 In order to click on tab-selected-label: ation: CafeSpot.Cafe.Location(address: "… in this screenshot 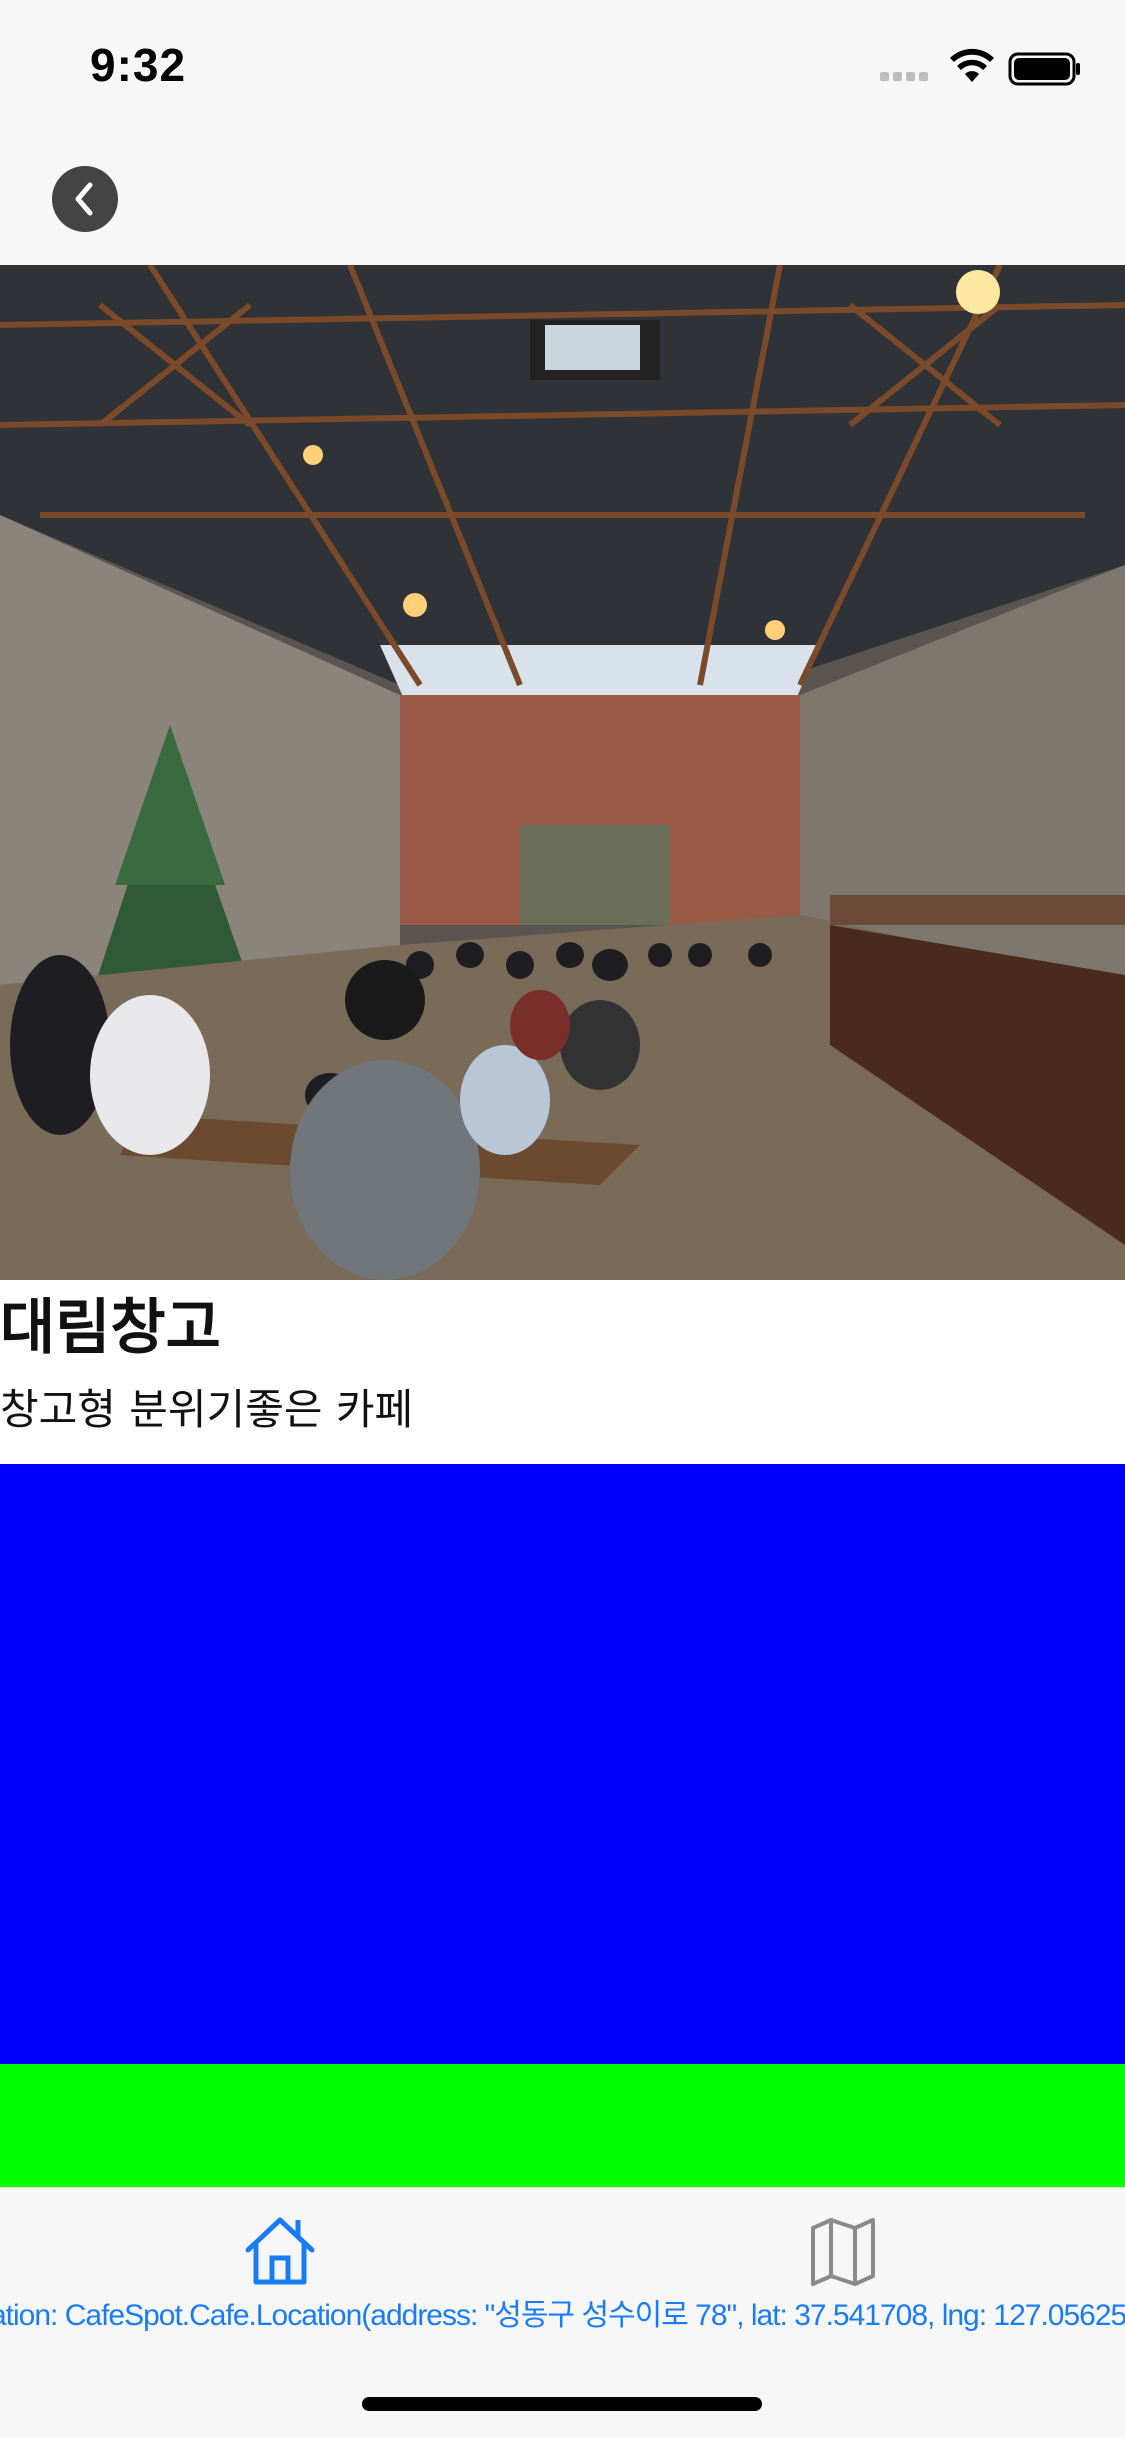, I will do `click(562, 2315)`.